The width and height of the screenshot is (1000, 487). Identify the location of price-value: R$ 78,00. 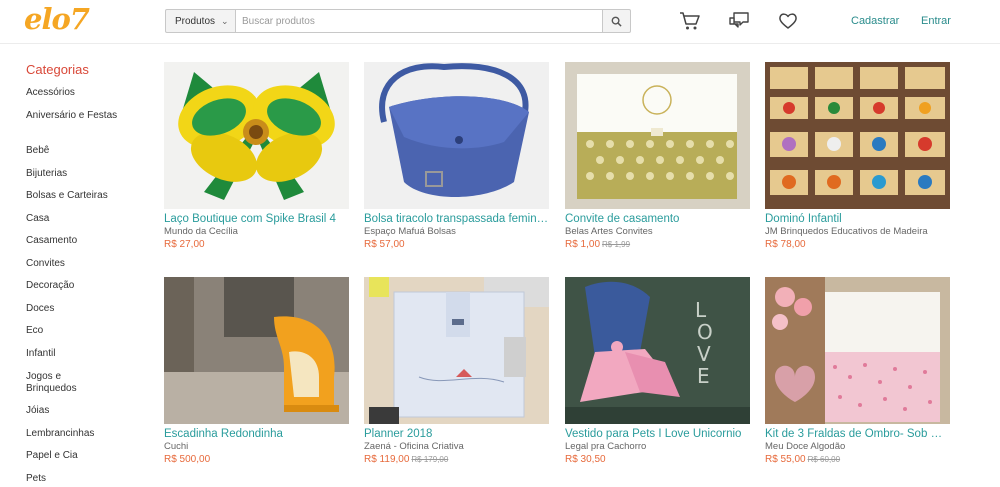
(785, 244).